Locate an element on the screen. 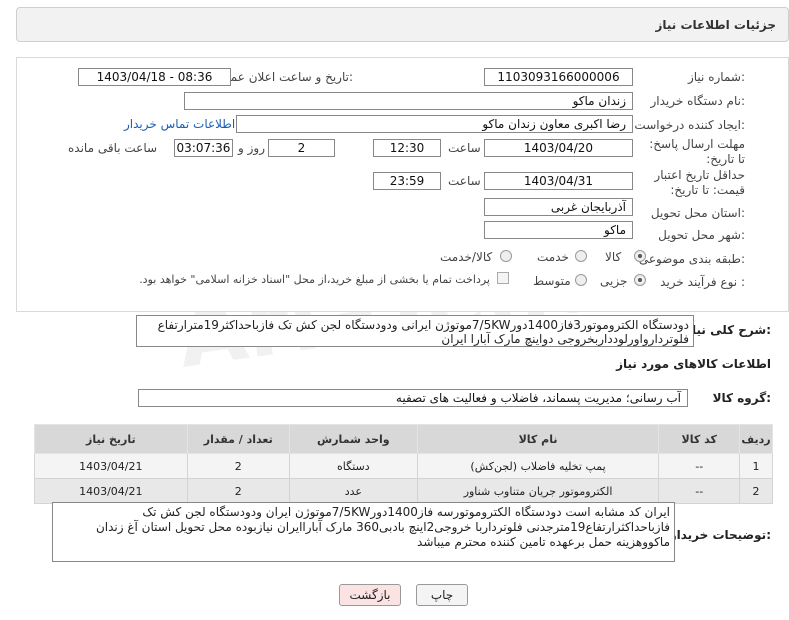 This screenshot has height=620, width=789. requester-label: ایجاد کننده درخواست: is located at coordinates (689, 125).